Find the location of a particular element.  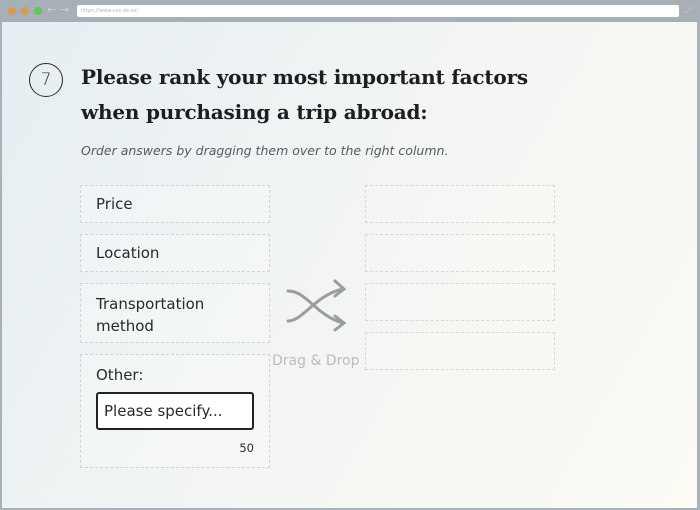

option-transportation-method: Transportation method is located at coordinates (175, 313).